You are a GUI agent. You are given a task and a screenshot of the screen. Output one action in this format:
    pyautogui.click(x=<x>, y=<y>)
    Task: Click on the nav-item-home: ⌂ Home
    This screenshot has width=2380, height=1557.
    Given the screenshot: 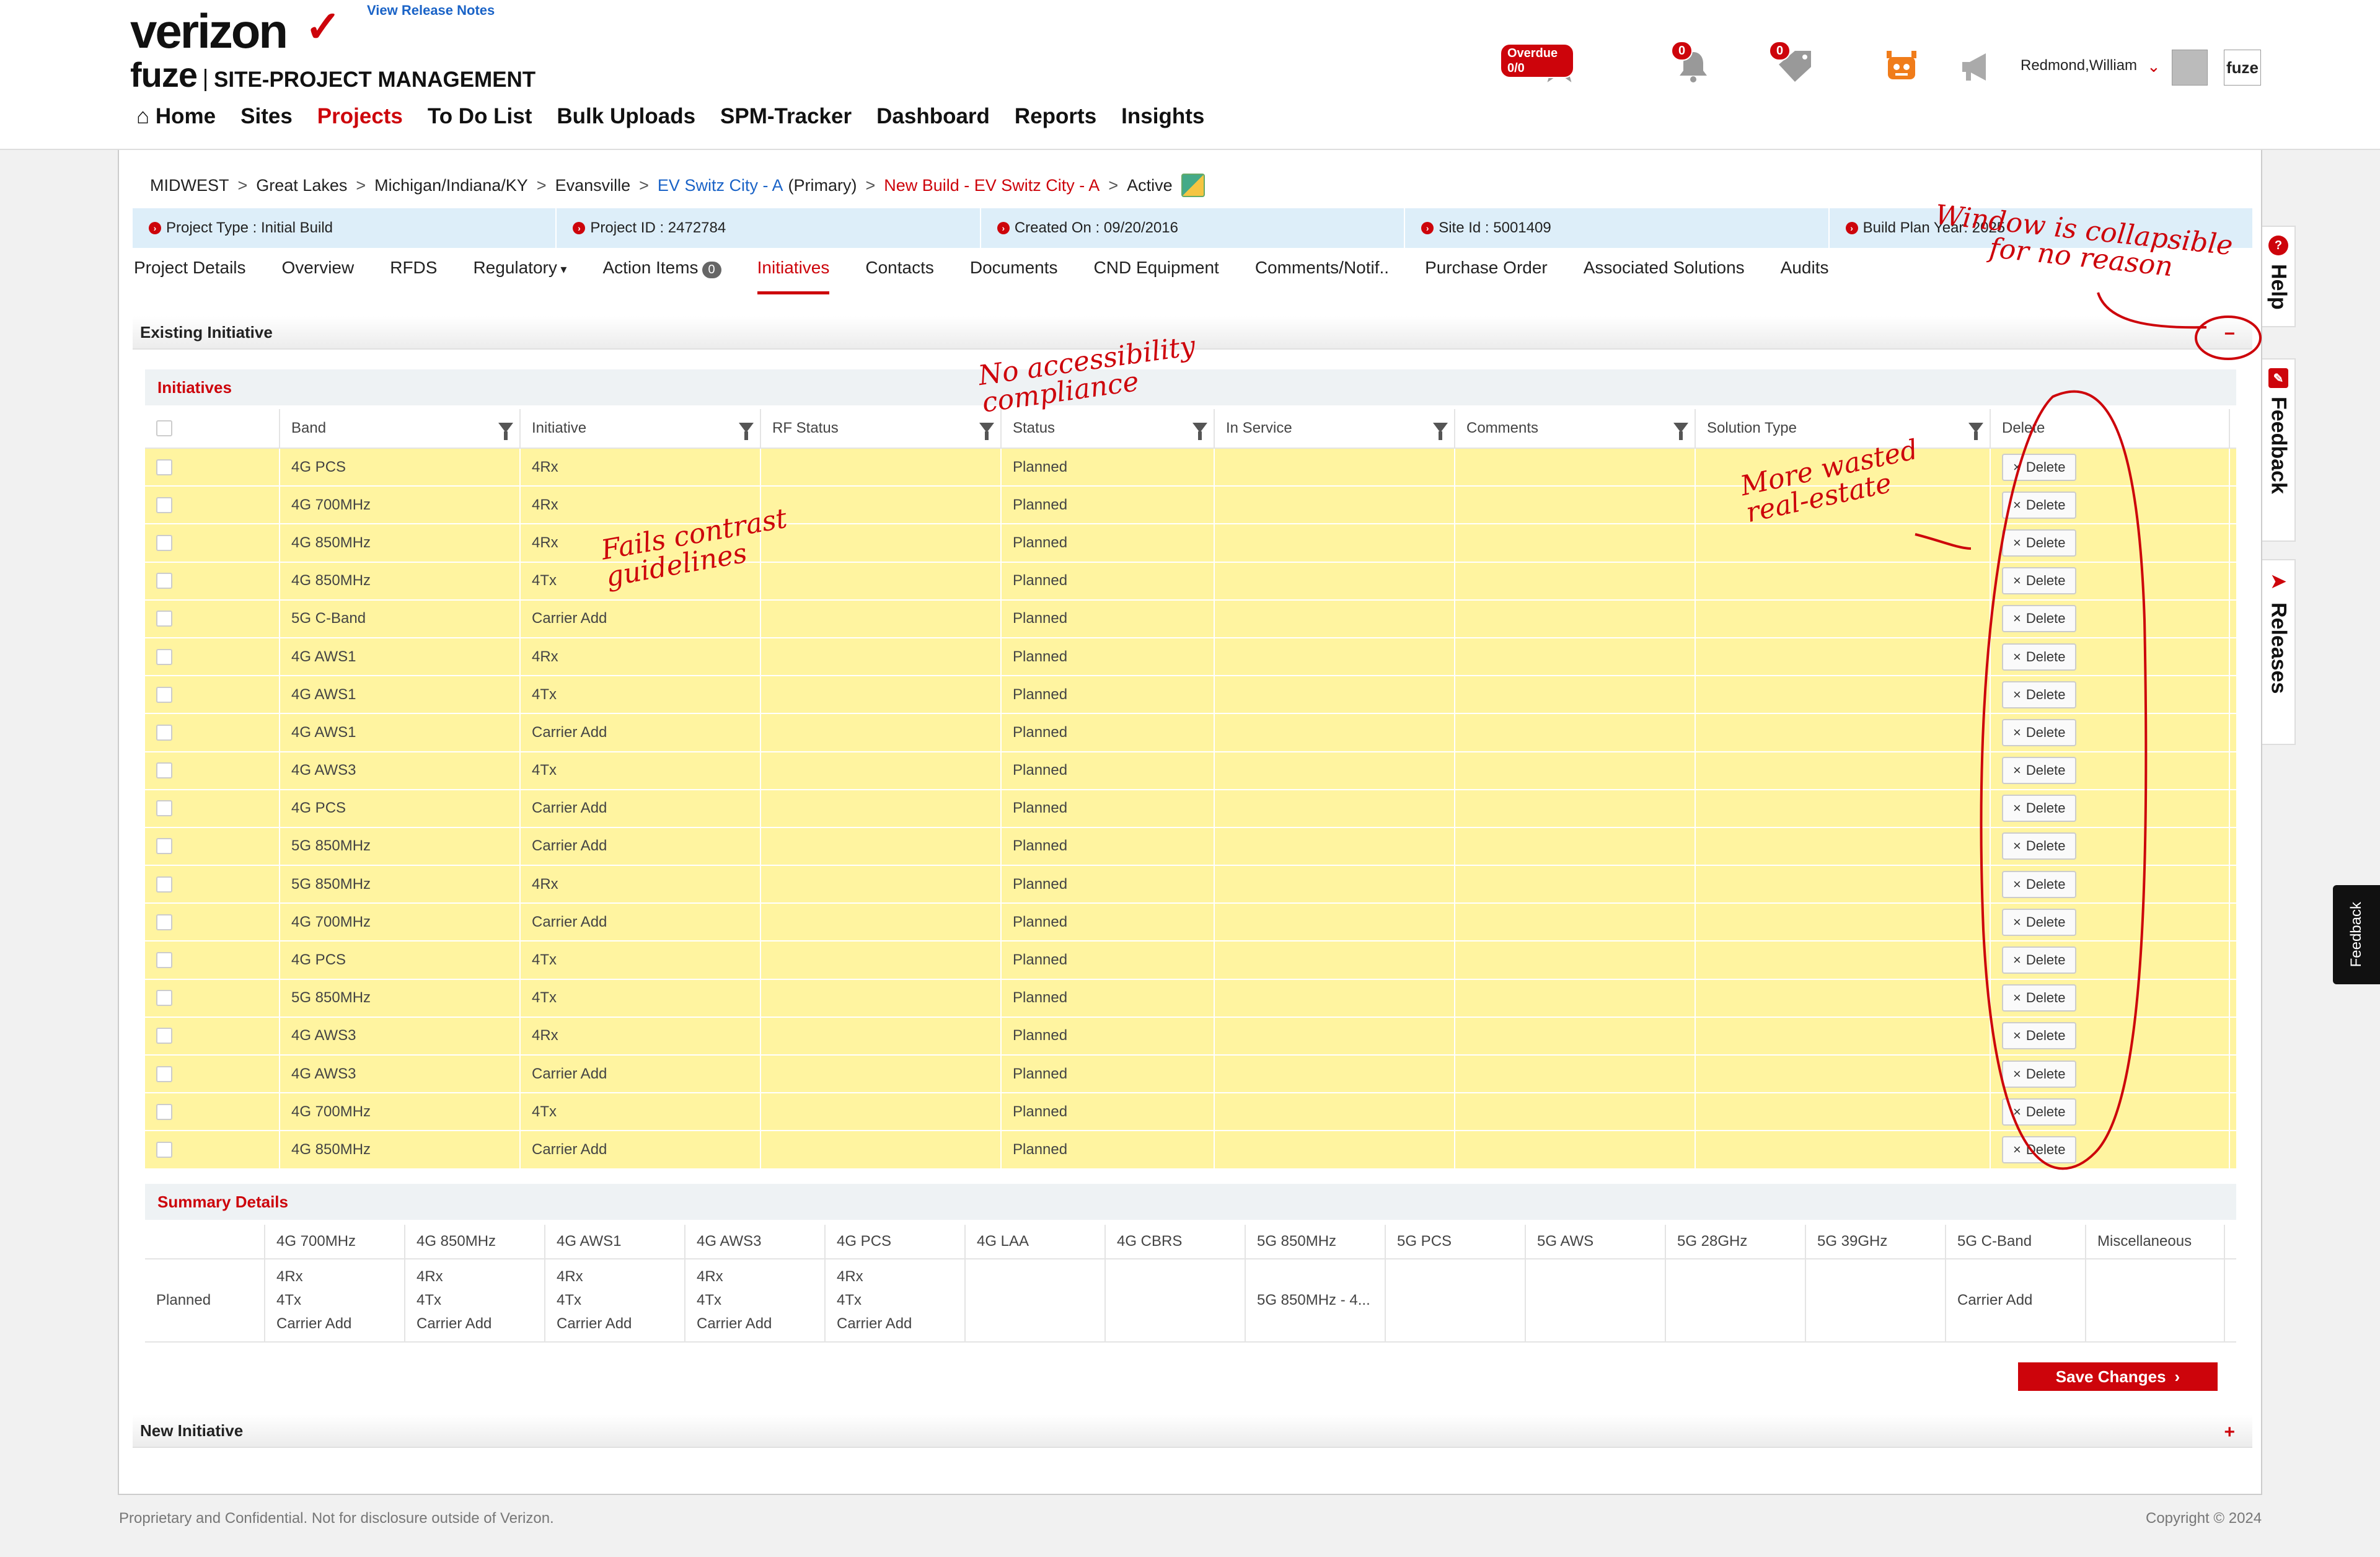 What is the action you would take?
    pyautogui.click(x=176, y=116)
    